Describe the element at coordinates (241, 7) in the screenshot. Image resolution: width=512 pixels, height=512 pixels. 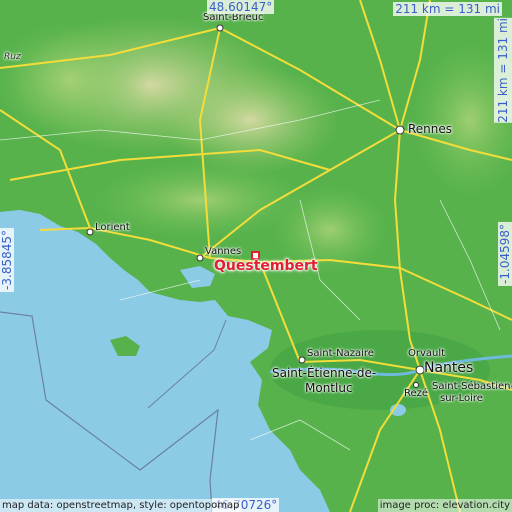
I see `top-latitude: 48.60147°` at that location.